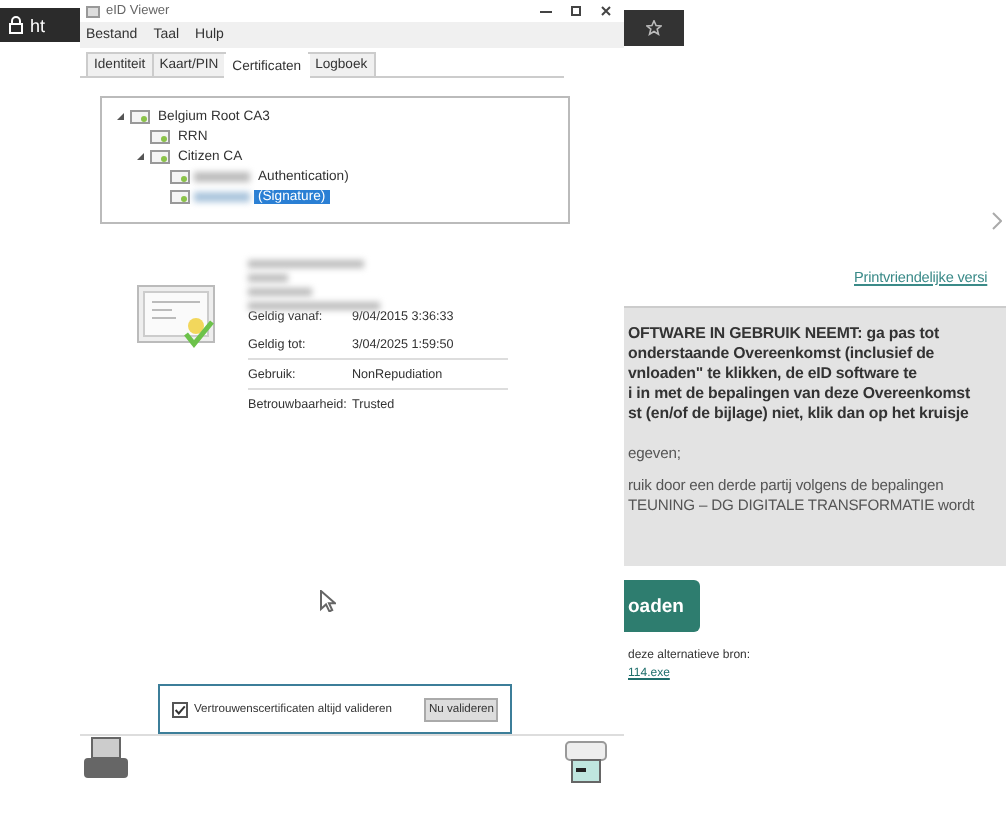  What do you see at coordinates (180, 709) in the screenshot?
I see `checkbox` at bounding box center [180, 709].